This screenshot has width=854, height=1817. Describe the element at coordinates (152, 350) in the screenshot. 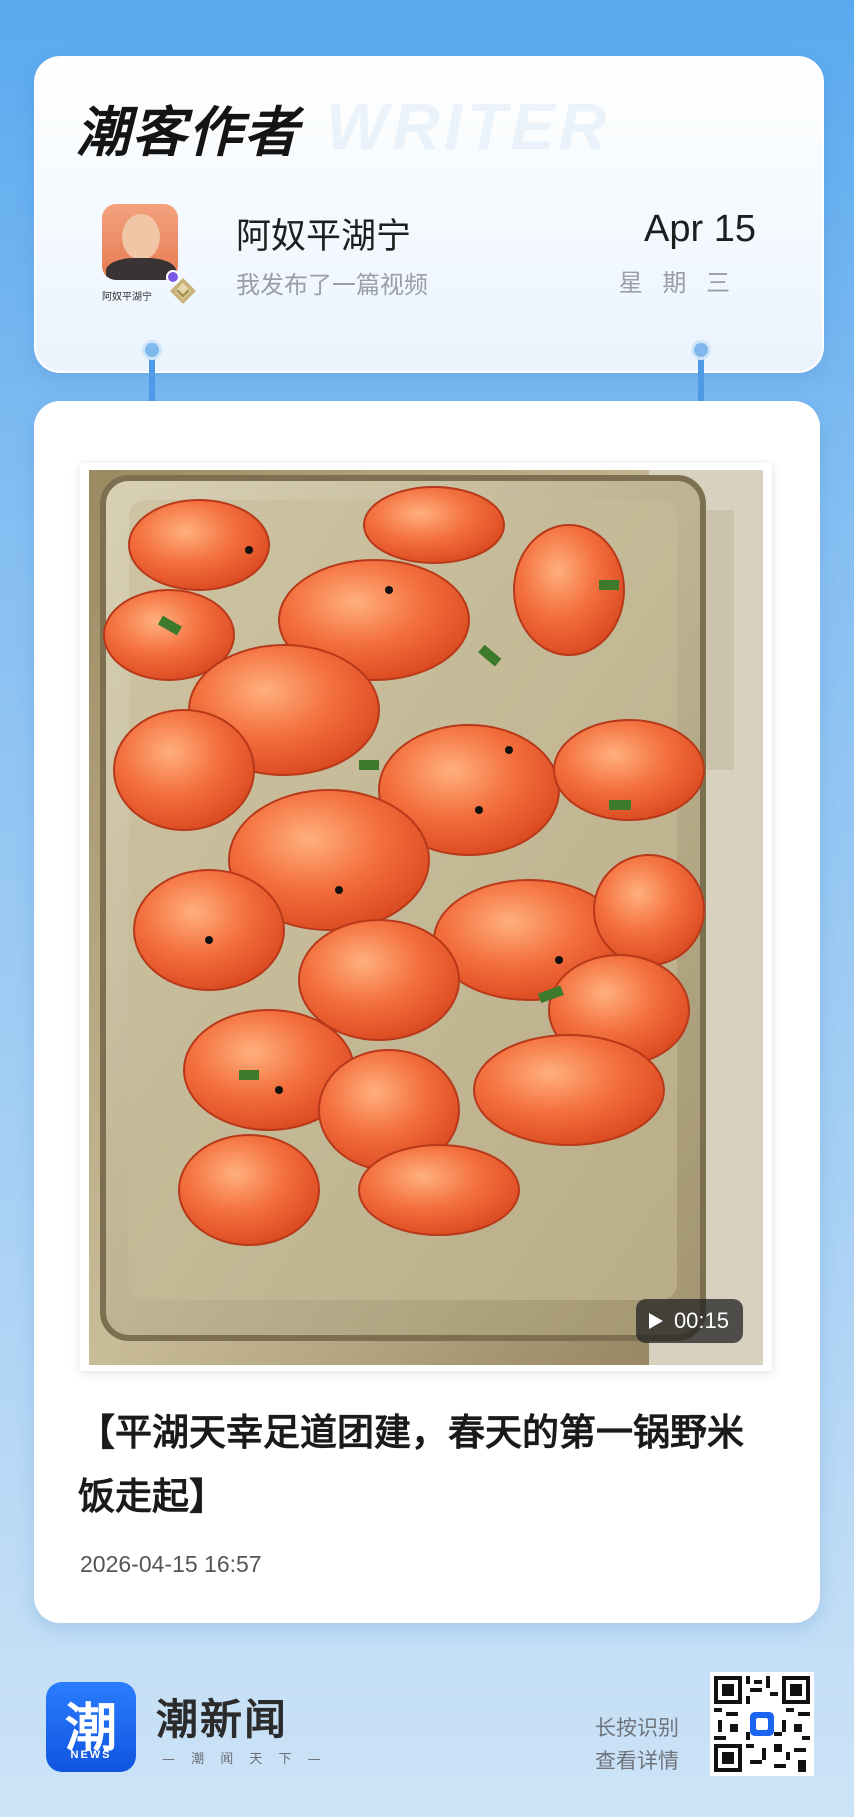

I see `left-connector-top-dot` at that location.